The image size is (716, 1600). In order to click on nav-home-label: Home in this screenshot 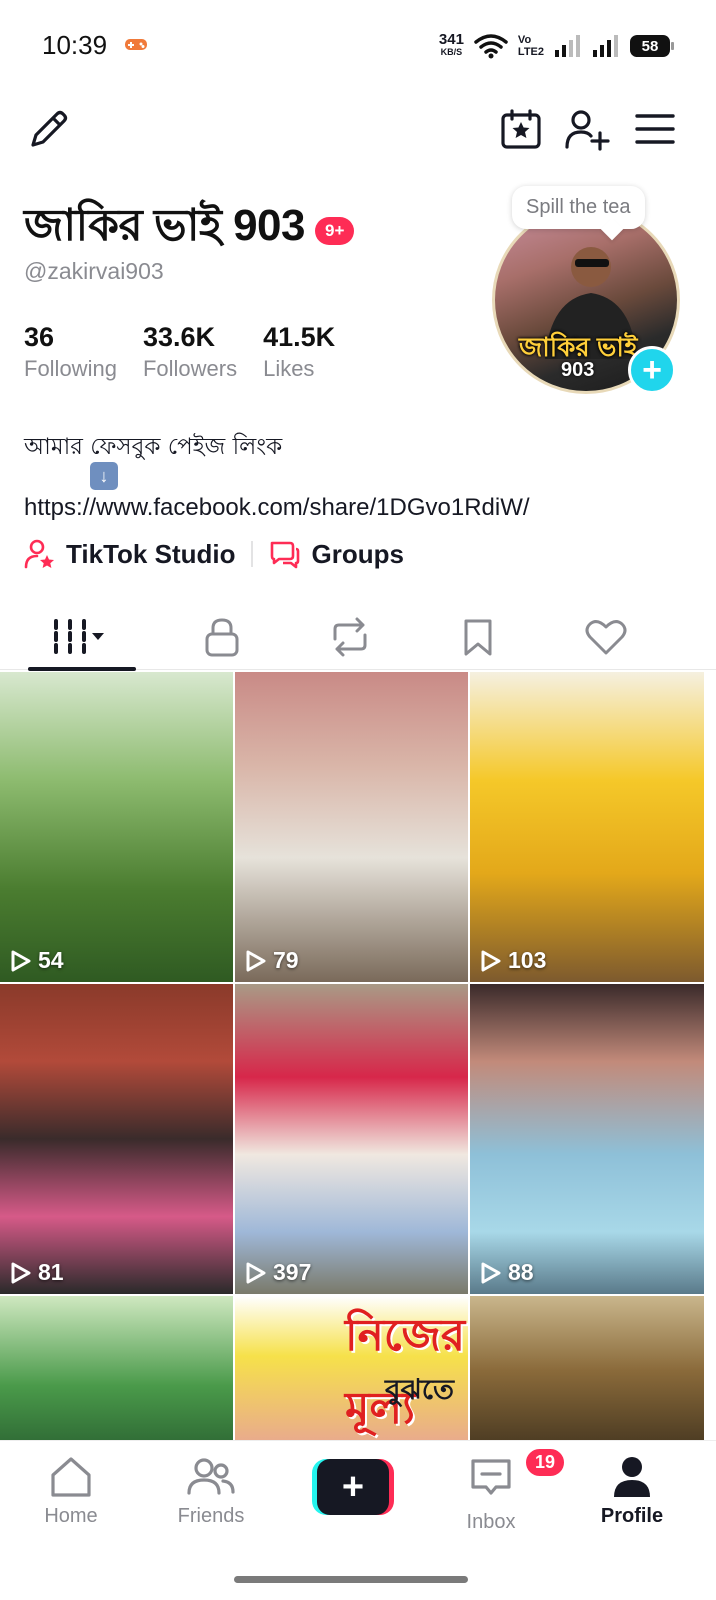, I will do `click(71, 1516)`.